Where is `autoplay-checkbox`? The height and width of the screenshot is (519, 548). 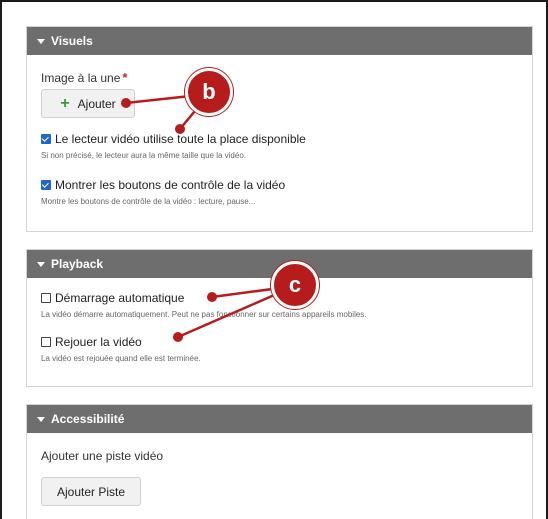 autoplay-checkbox is located at coordinates (46, 298).